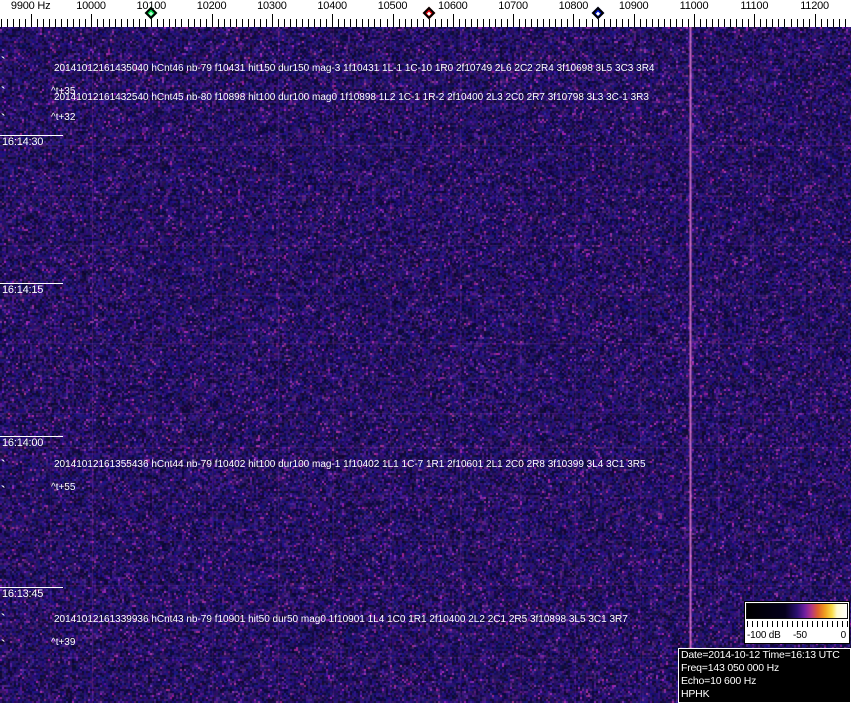 Image resolution: width=851 pixels, height=703 pixels. Describe the element at coordinates (764, 635) in the screenshot. I see `scale-label-min: -100 dB` at that location.